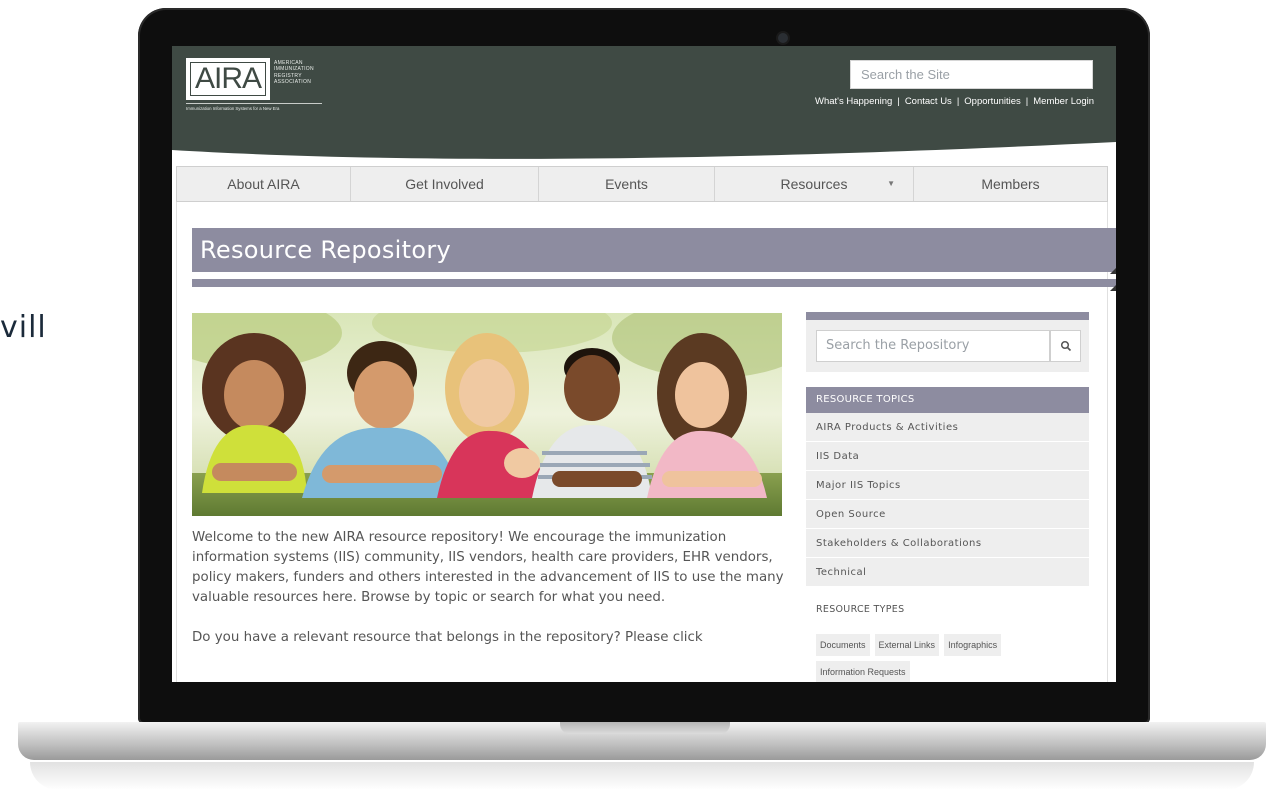  I want to click on utility-link-whats-happening: What's Happening, so click(853, 101).